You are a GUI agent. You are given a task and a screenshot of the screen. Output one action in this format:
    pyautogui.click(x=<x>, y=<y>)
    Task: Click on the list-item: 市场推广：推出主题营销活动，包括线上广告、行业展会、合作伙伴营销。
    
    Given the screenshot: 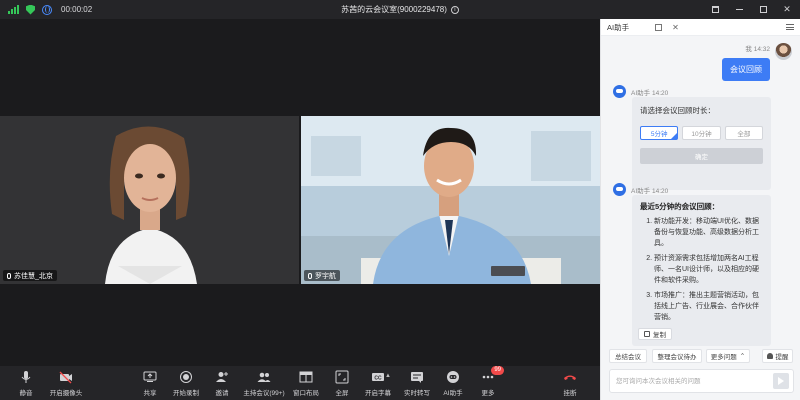 What is the action you would take?
    pyautogui.click(x=708, y=306)
    